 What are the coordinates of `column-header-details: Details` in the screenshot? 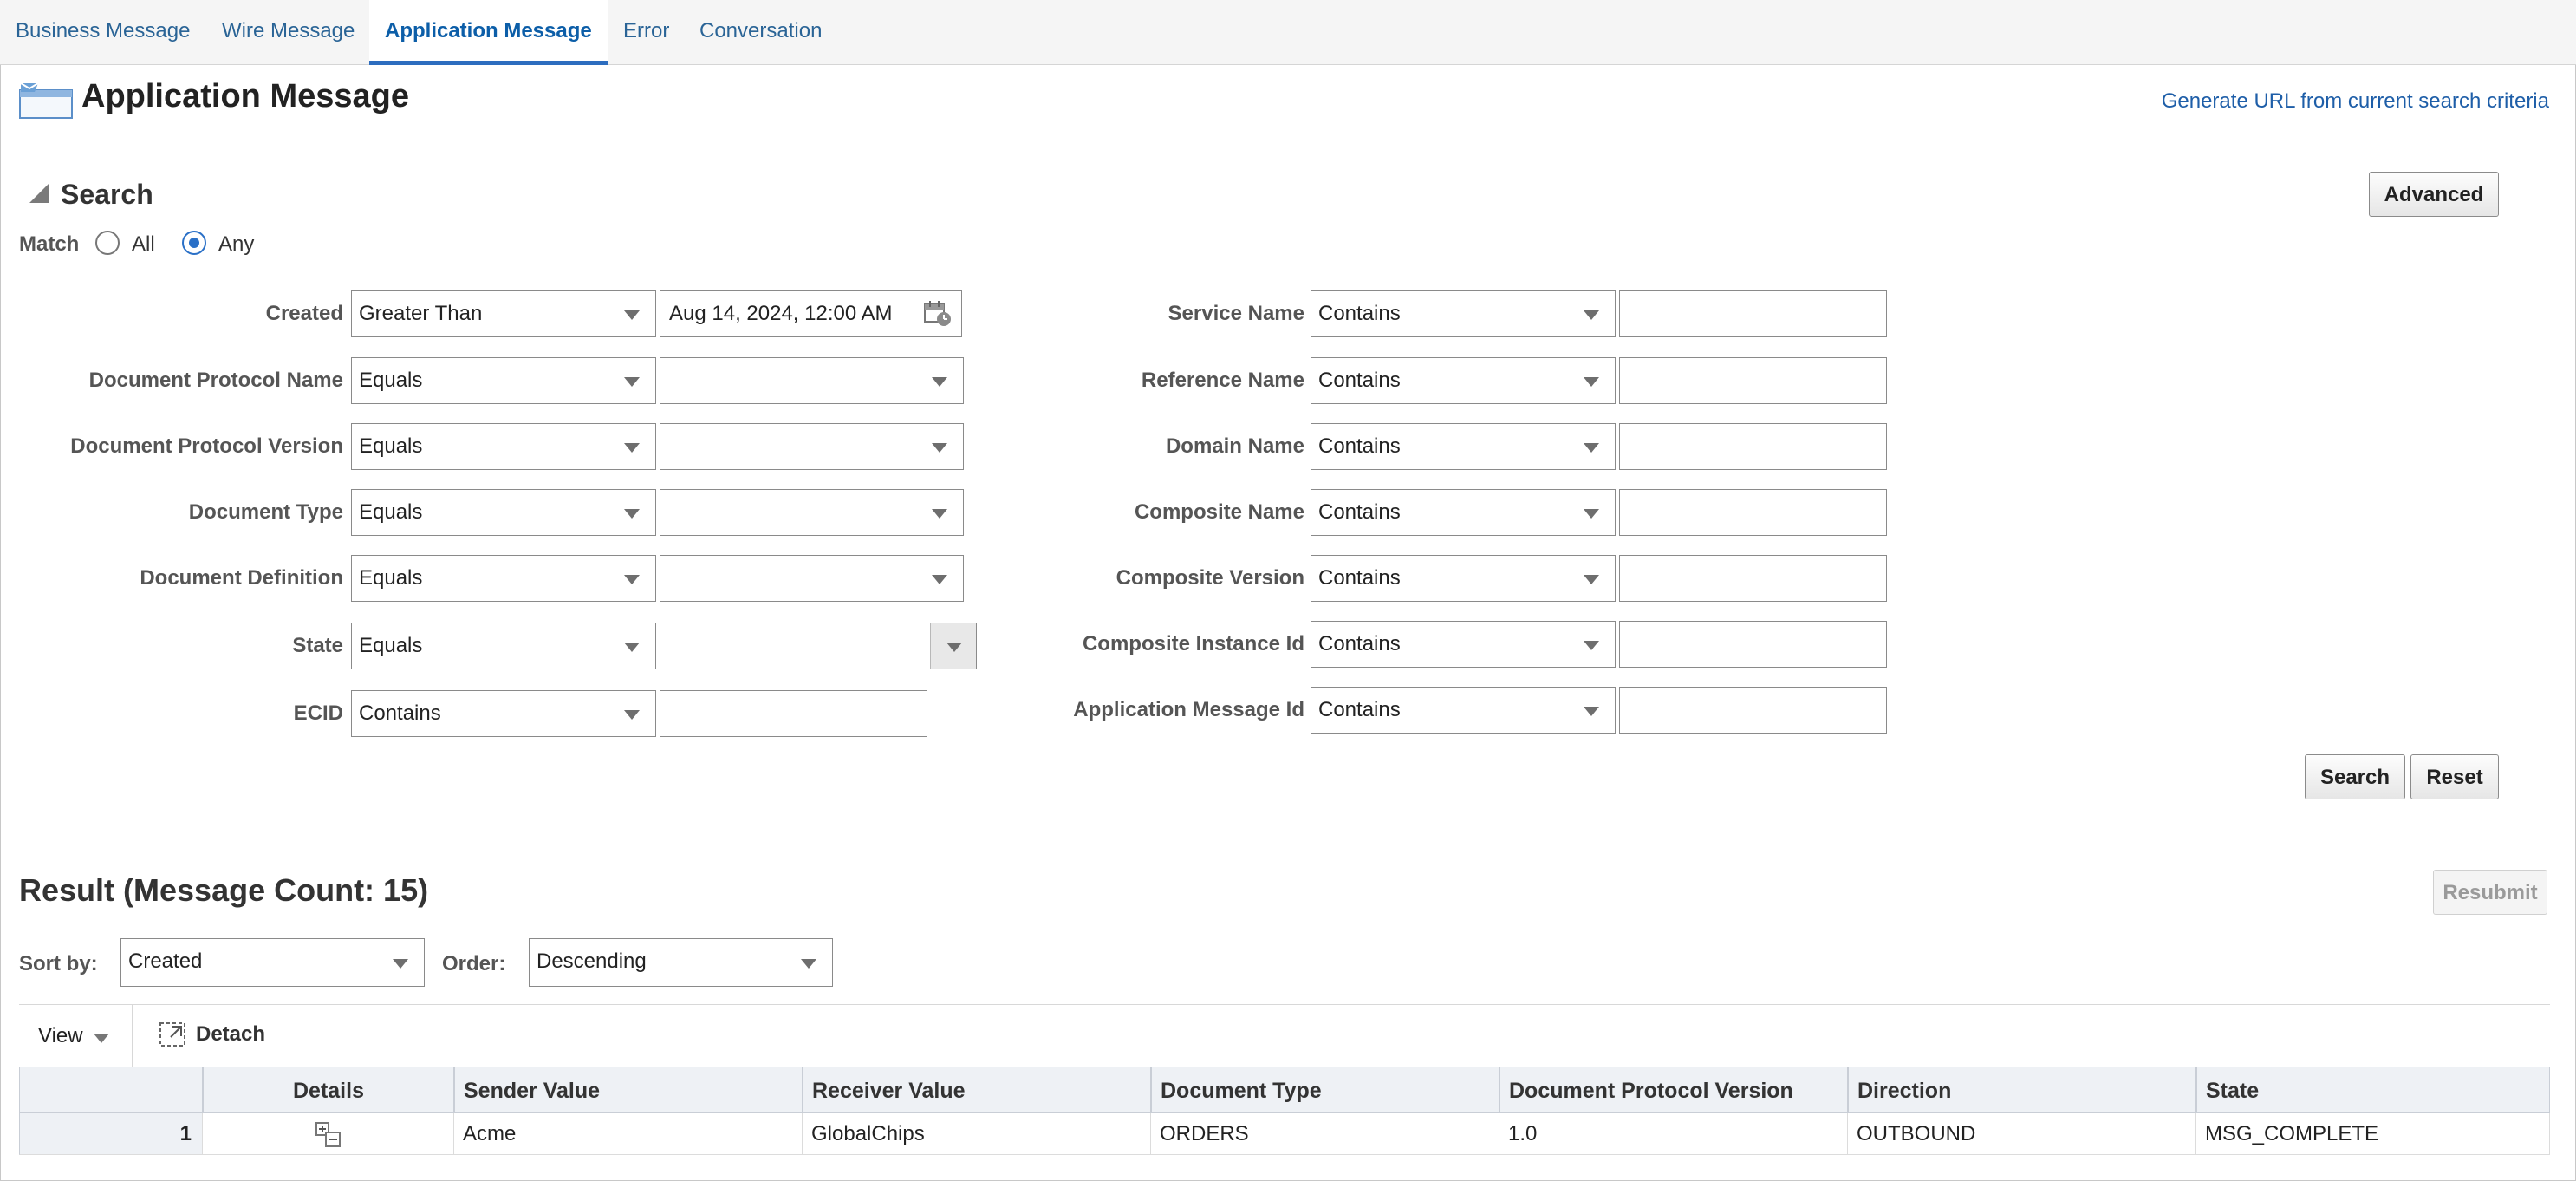 It's located at (328, 1090).